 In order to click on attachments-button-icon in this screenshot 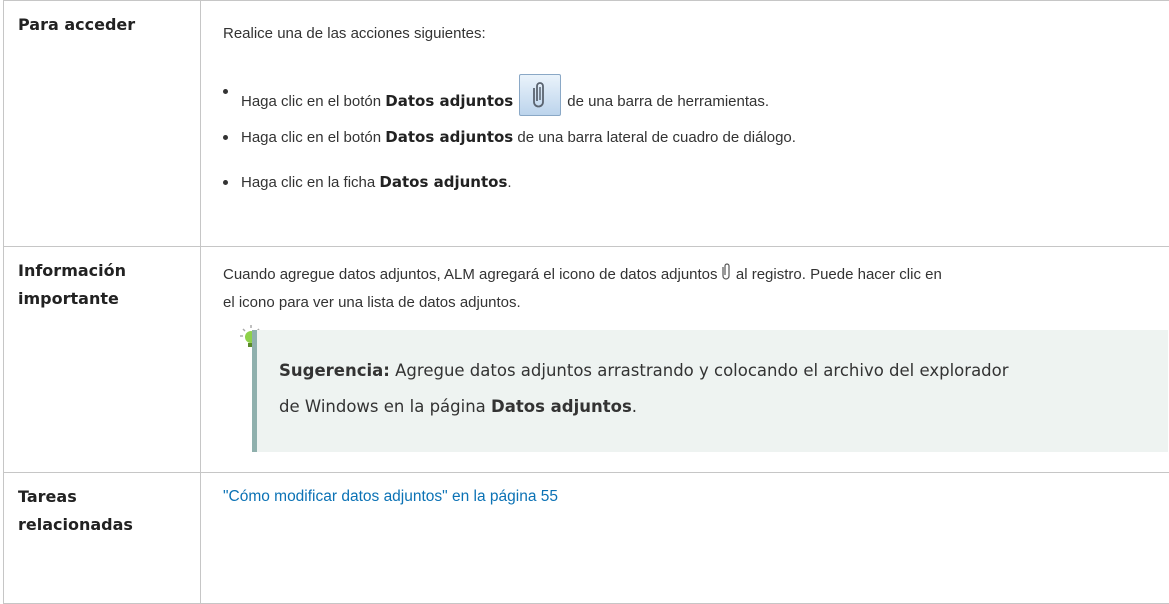, I will do `click(540, 95)`.